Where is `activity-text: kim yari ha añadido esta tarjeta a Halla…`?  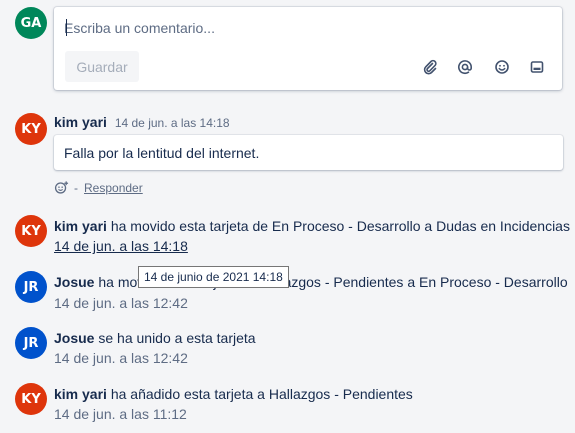 activity-text: kim yari ha añadido esta tarjeta a Halla… is located at coordinates (233, 394).